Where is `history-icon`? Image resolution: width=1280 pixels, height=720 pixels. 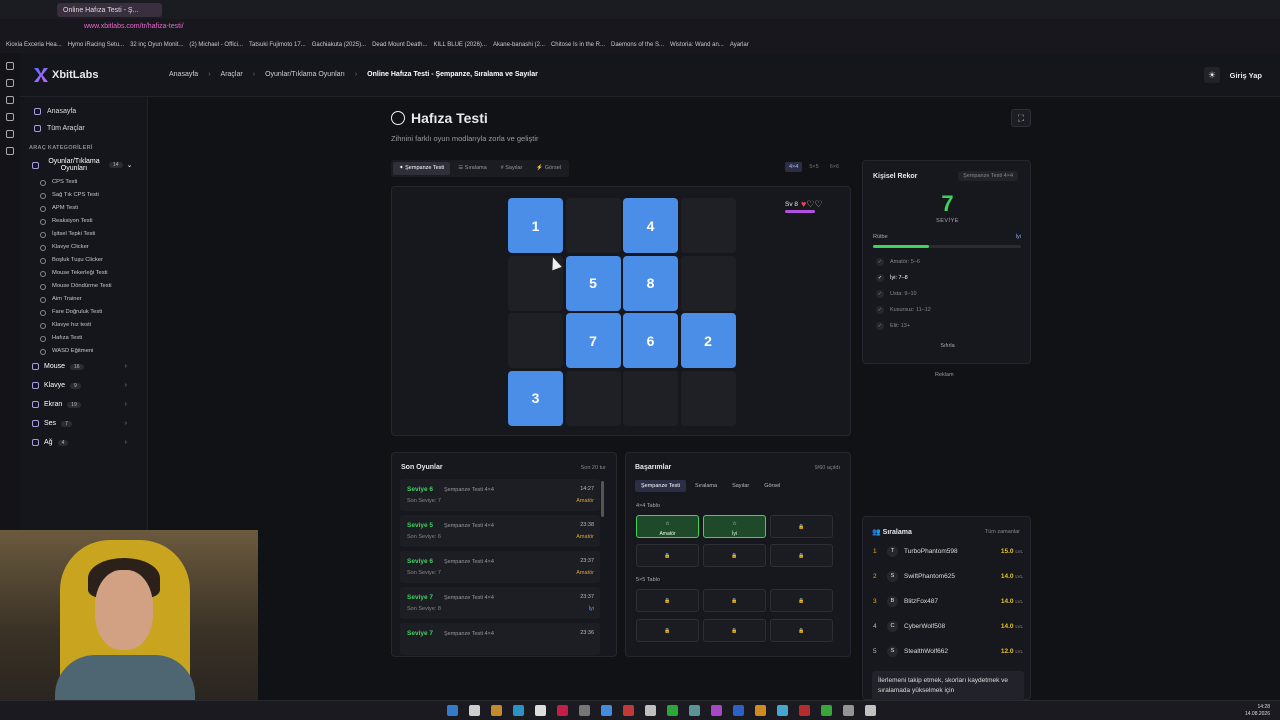 history-icon is located at coordinates (10, 66).